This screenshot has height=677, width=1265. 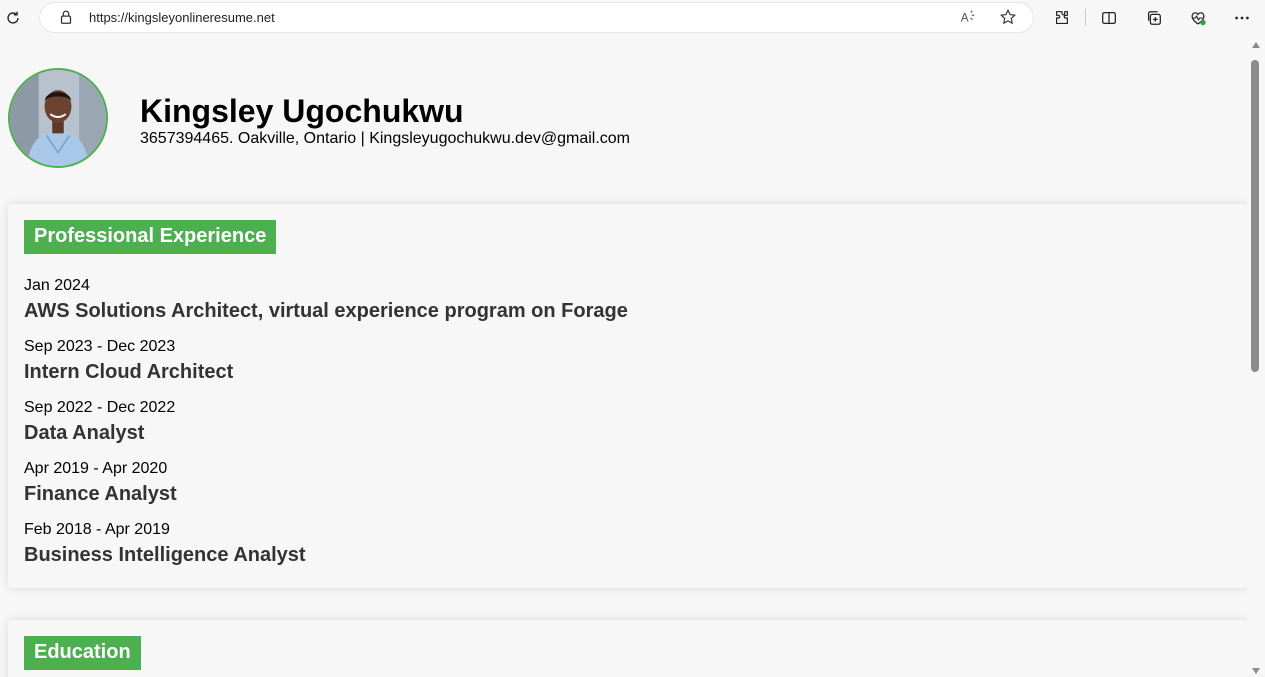 What do you see at coordinates (536, 17) in the screenshot?
I see `address-bar: https://kingsleyonlineresume.net A` at bounding box center [536, 17].